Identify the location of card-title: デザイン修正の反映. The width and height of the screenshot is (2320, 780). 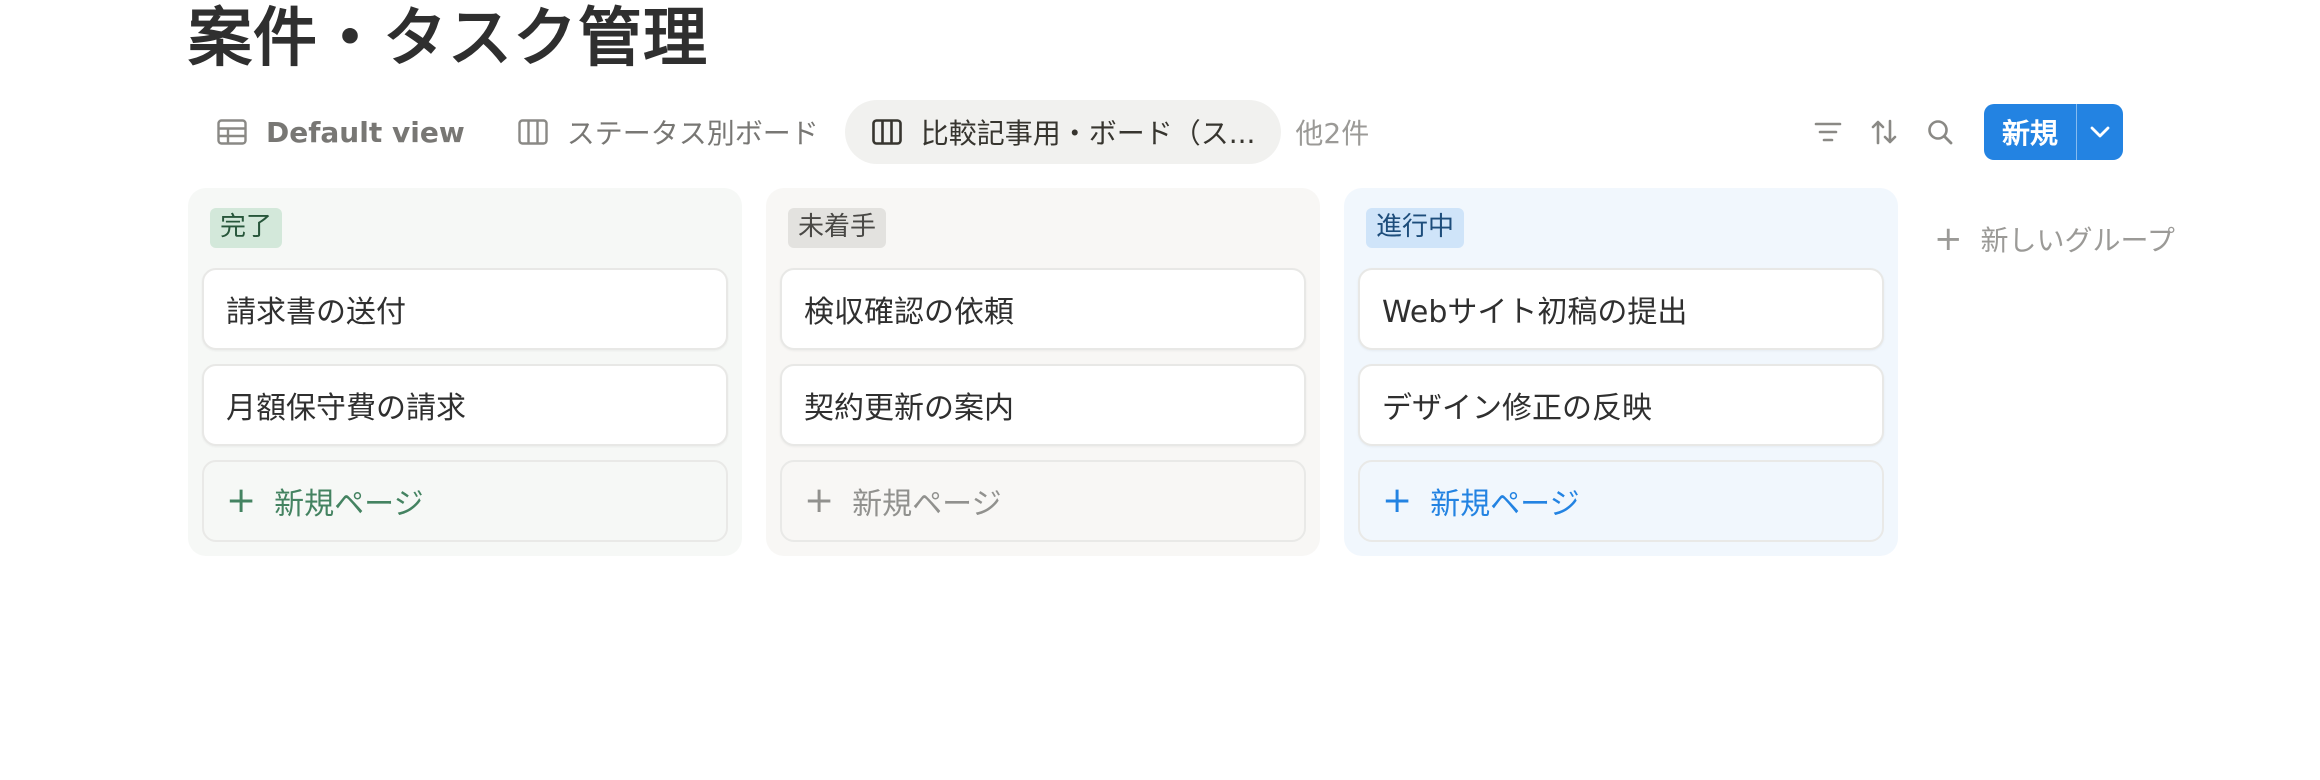
(1517, 408).